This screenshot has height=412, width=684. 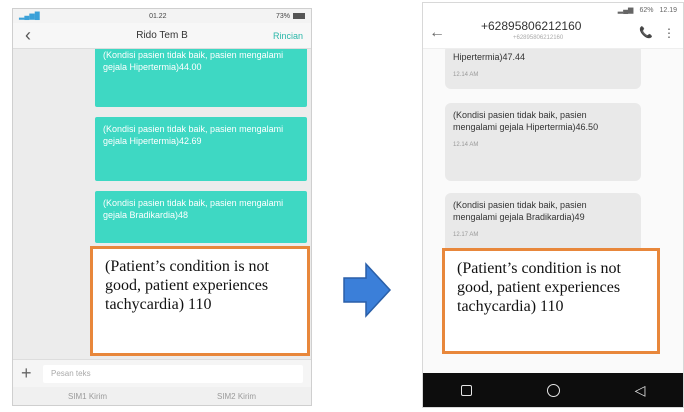 What do you see at coordinates (282, 16) in the screenshot?
I see `battery-percent: 73%` at bounding box center [282, 16].